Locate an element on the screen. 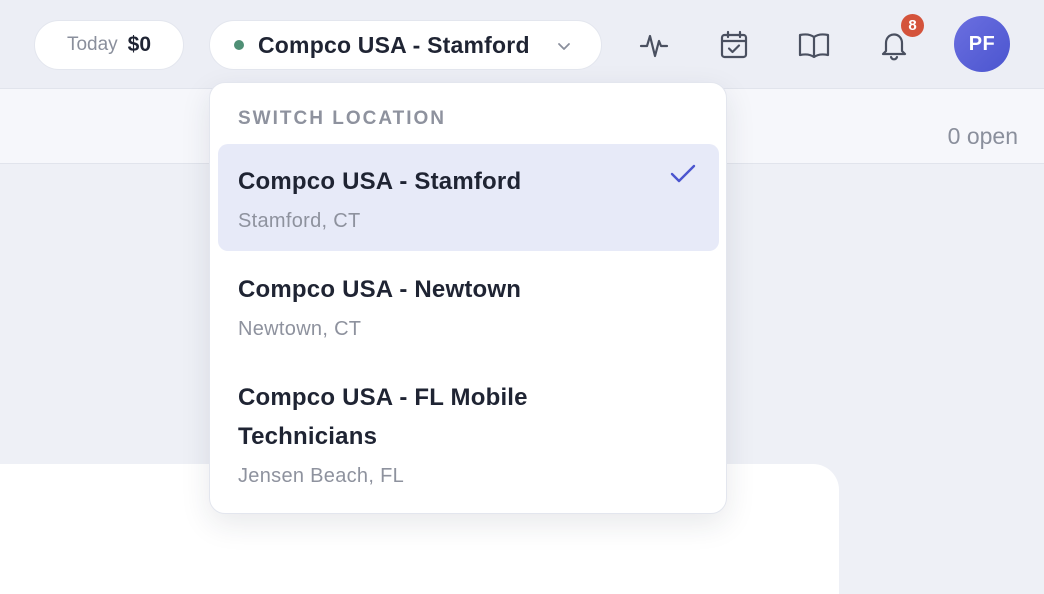 The width and height of the screenshot is (1044, 594). activity-button is located at coordinates (654, 45).